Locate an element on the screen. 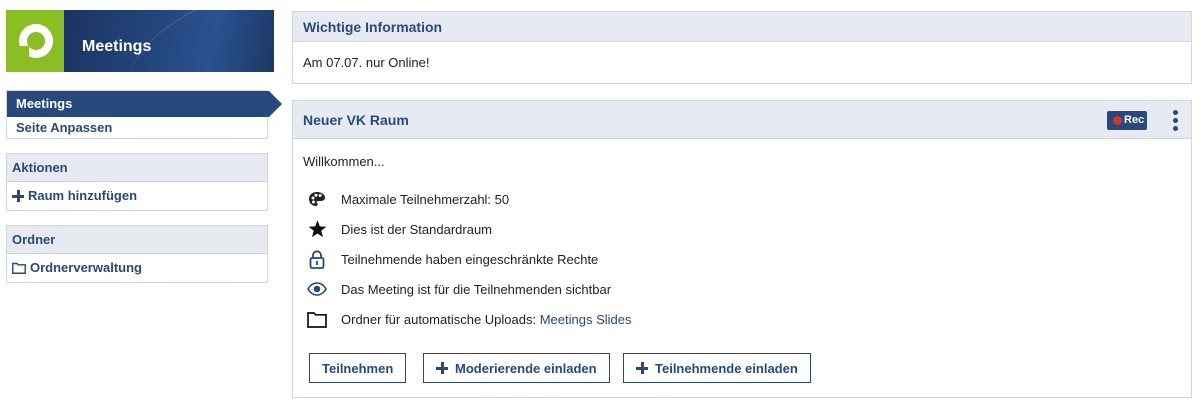  sidebar-nav: Meetings Seite Anpassen is located at coordinates (144, 114).